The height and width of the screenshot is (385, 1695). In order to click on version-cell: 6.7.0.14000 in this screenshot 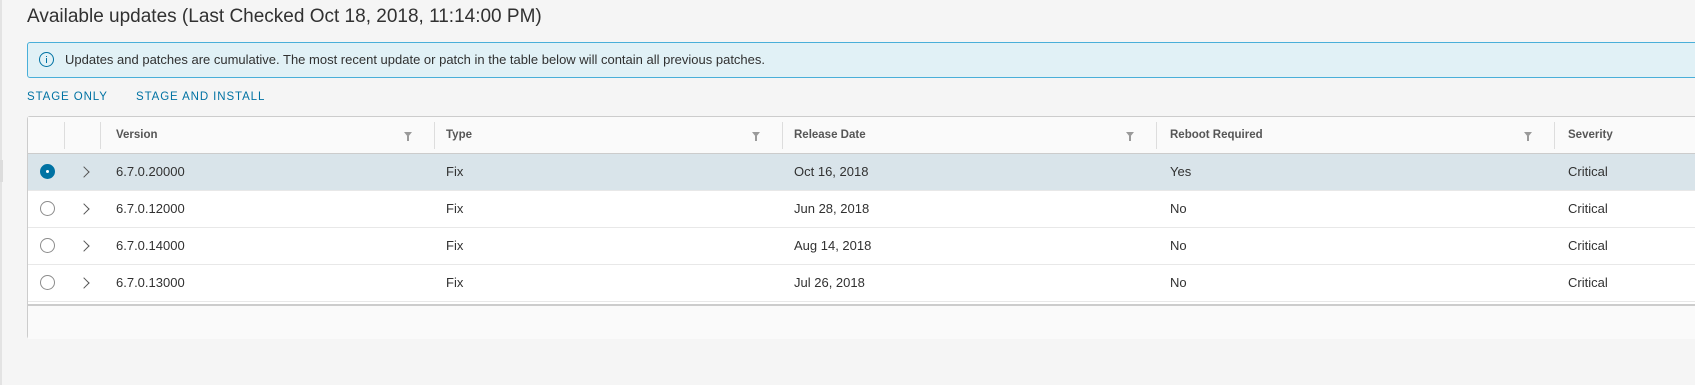, I will do `click(150, 245)`.